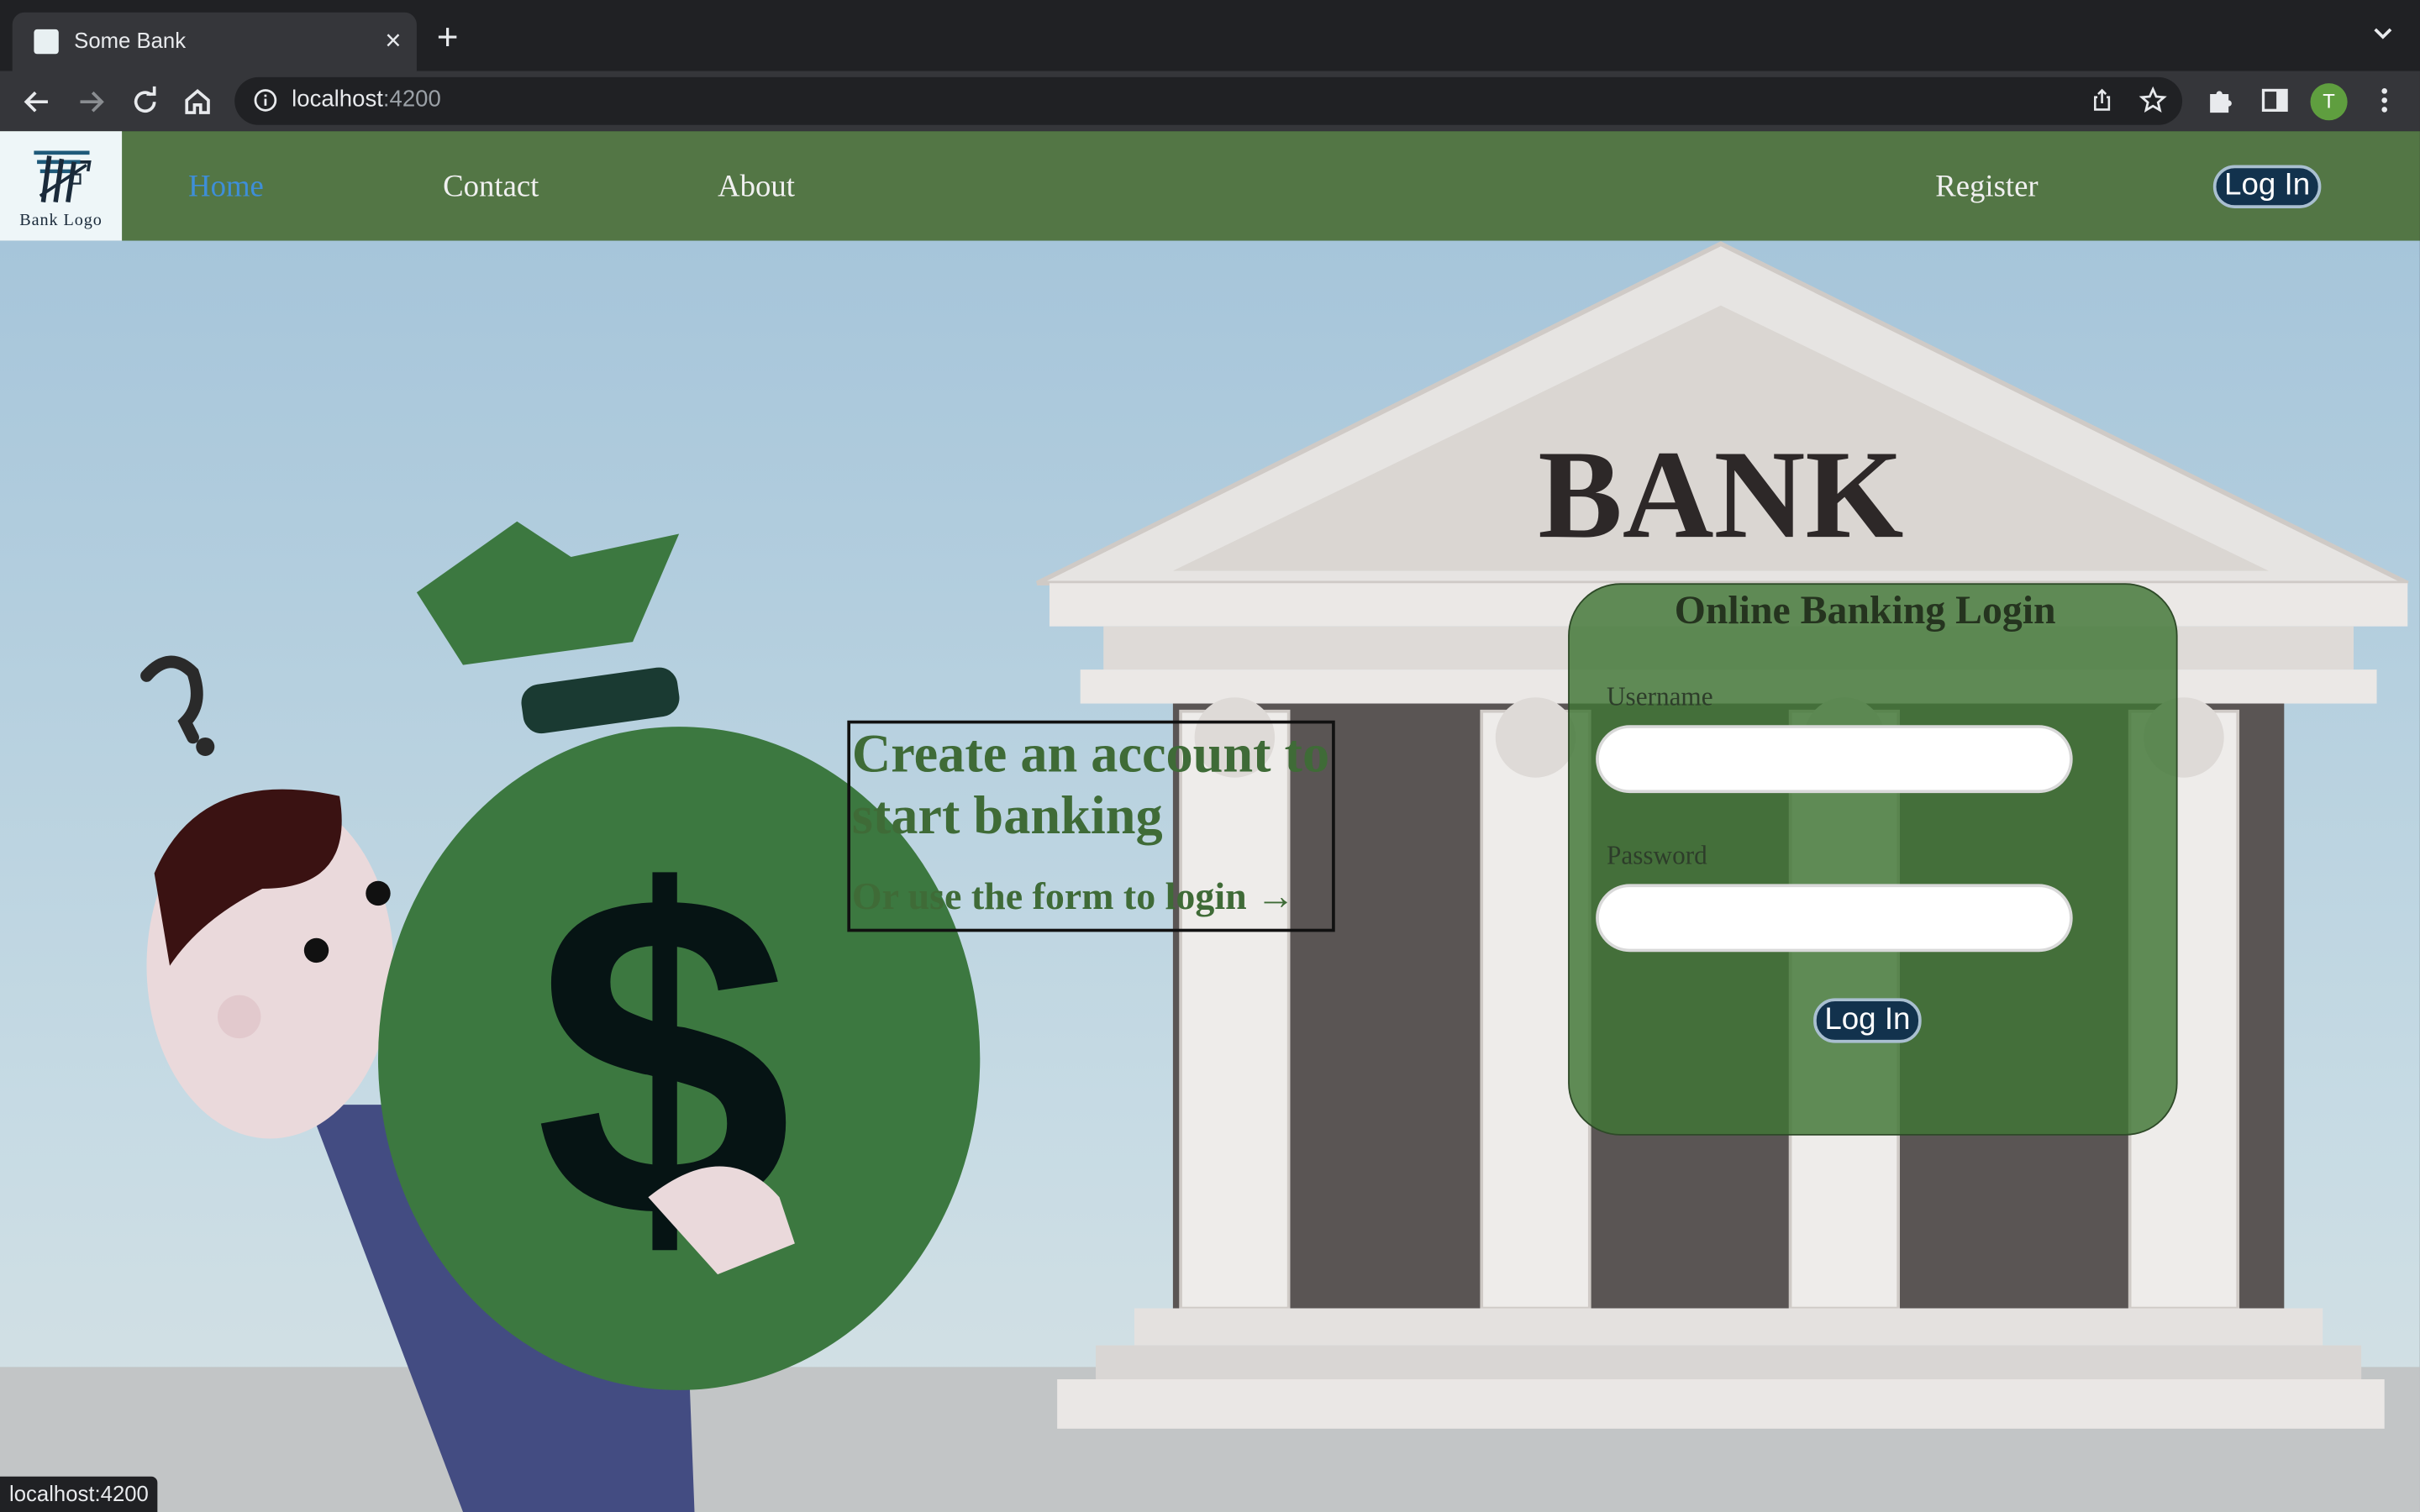  What do you see at coordinates (393, 39) in the screenshot?
I see `close-icon: ×` at bounding box center [393, 39].